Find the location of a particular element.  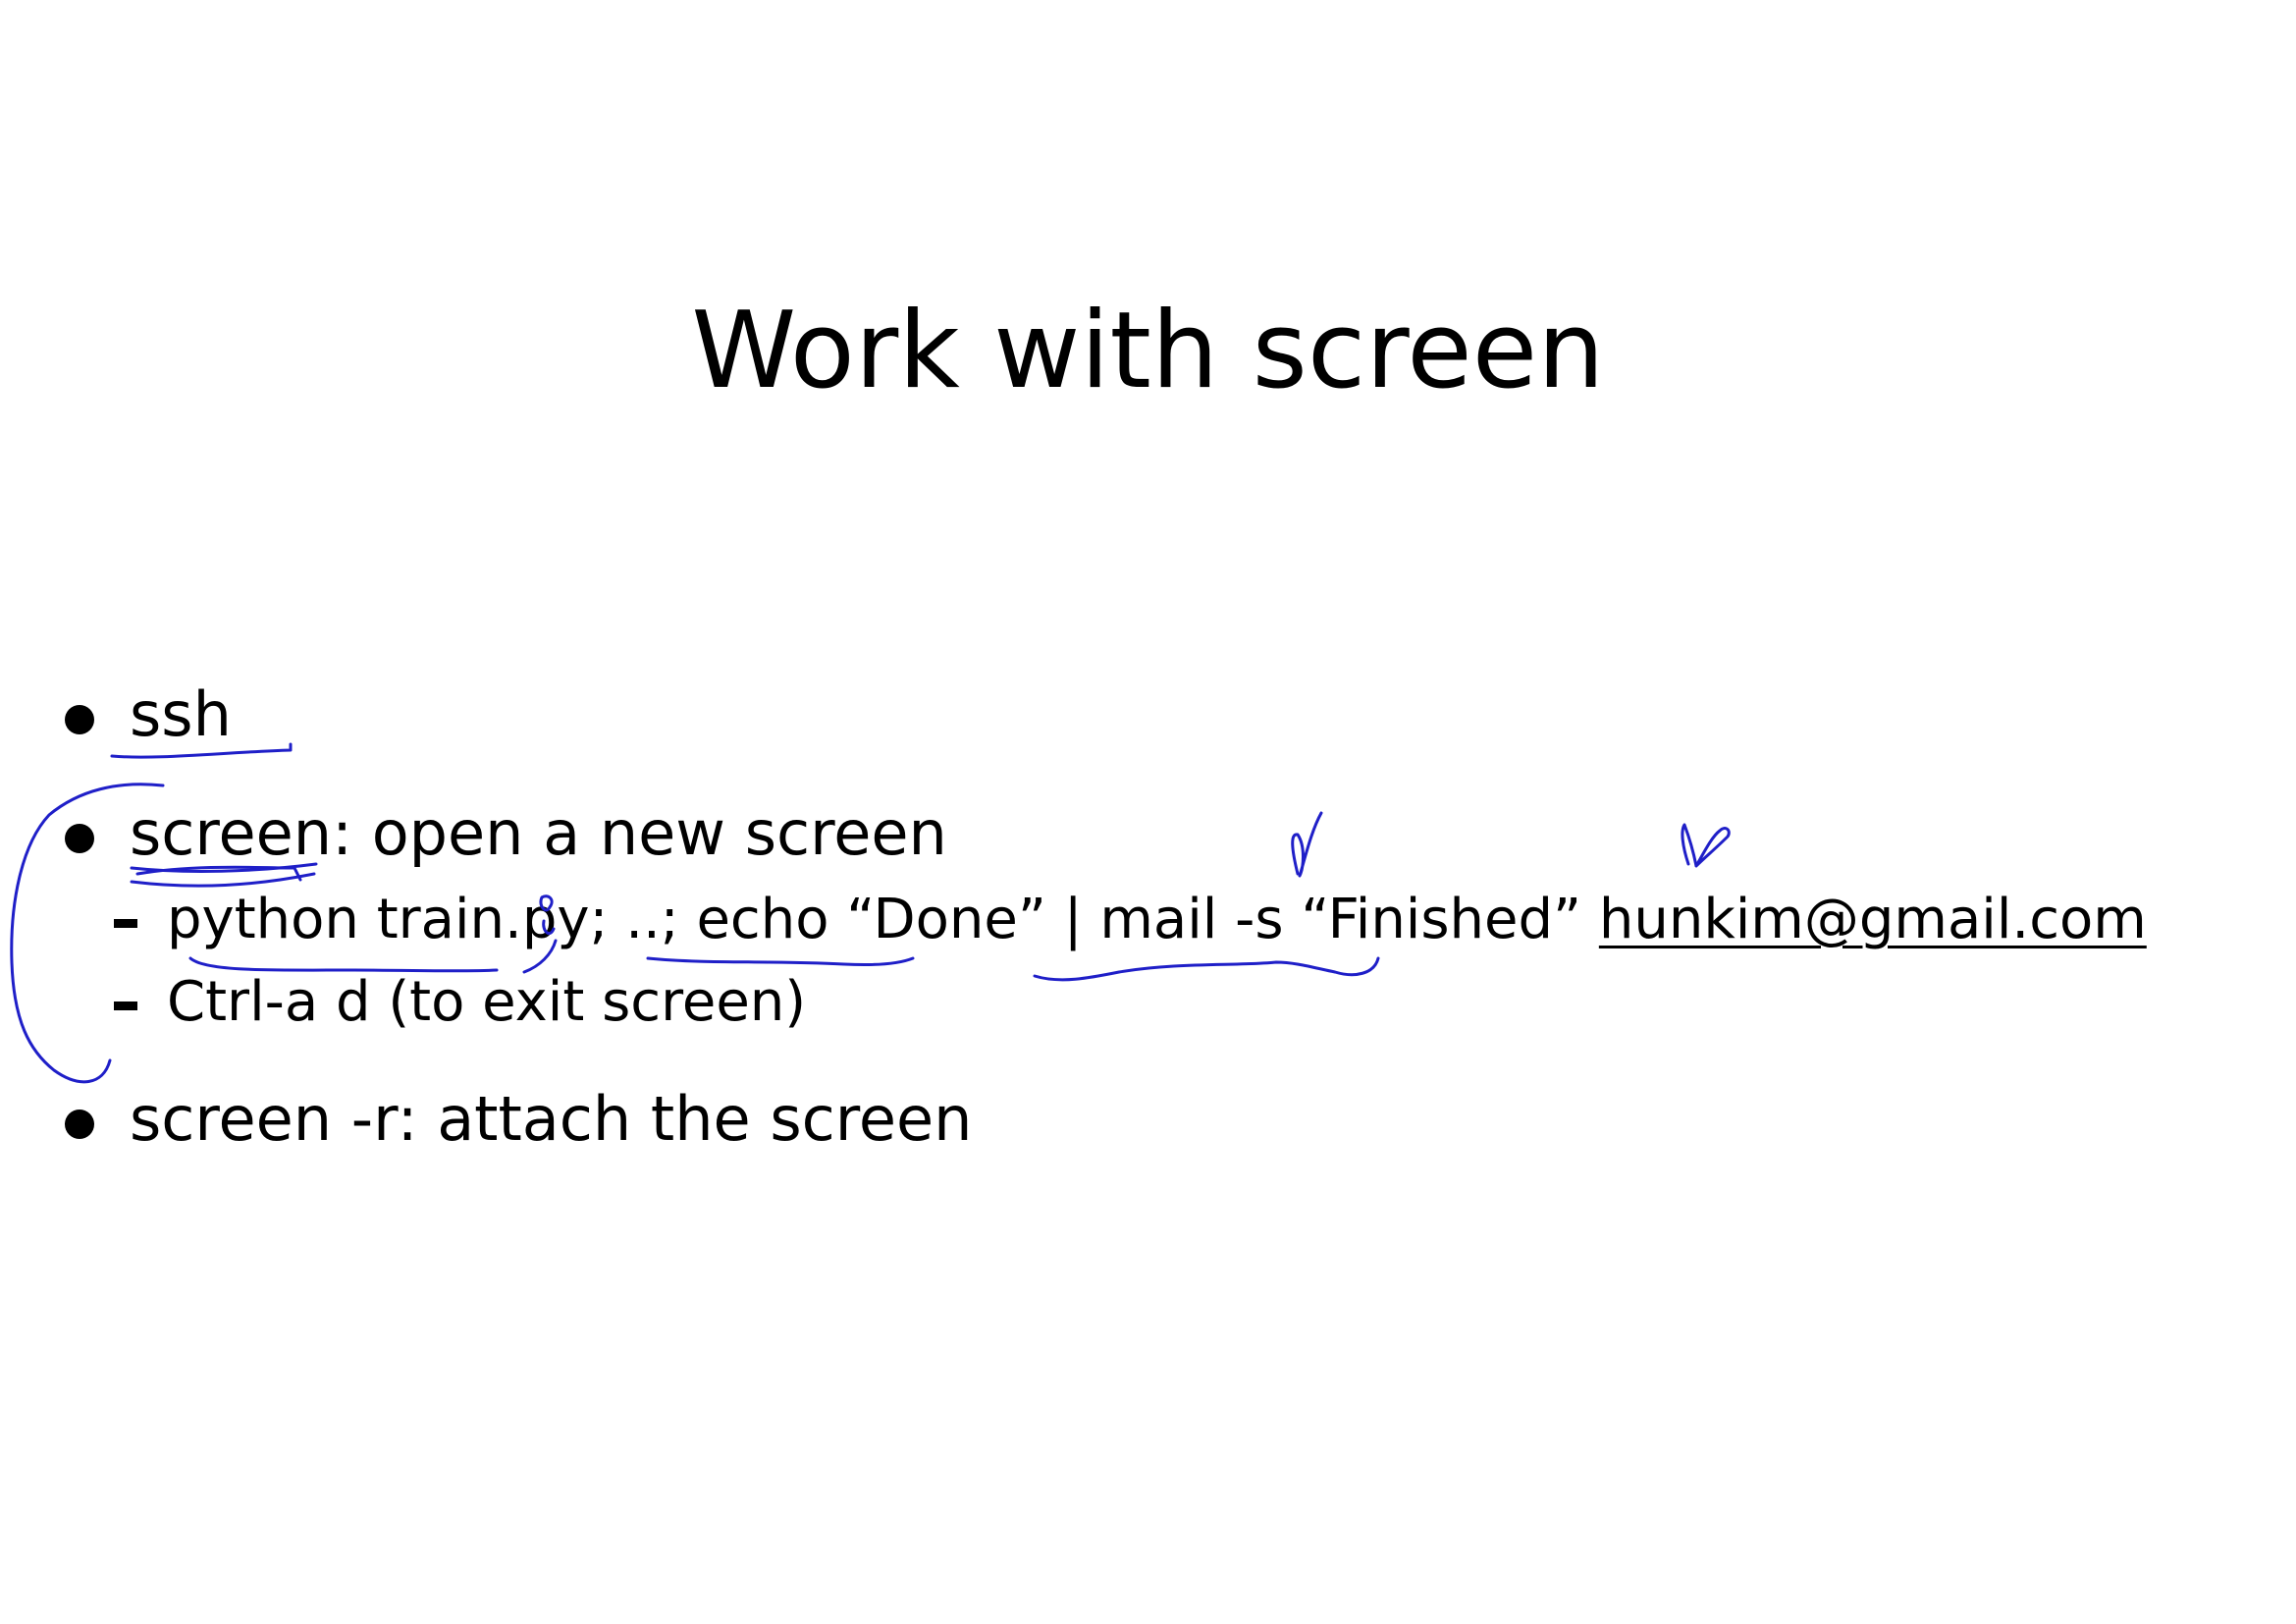

slide-title: Work with screen is located at coordinates (1148, 351).